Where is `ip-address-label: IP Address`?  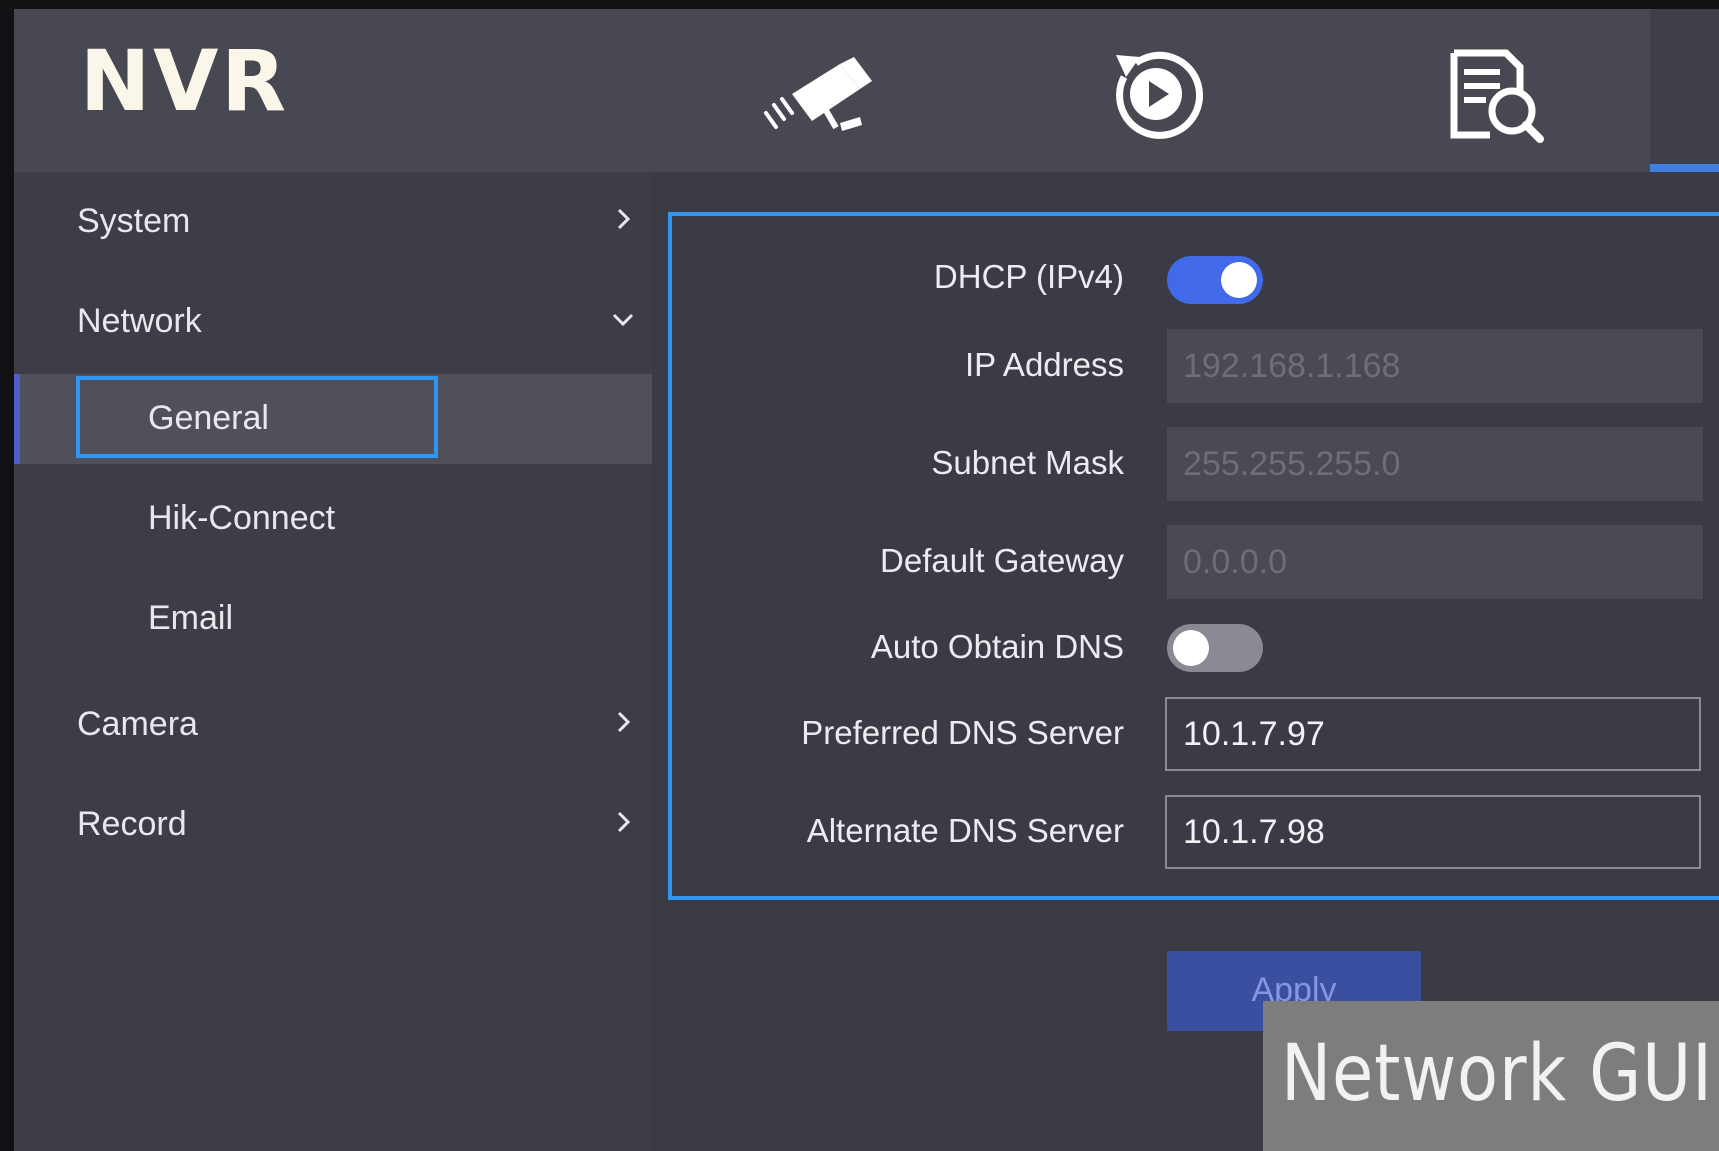
ip-address-label: IP Address is located at coordinates (1044, 364).